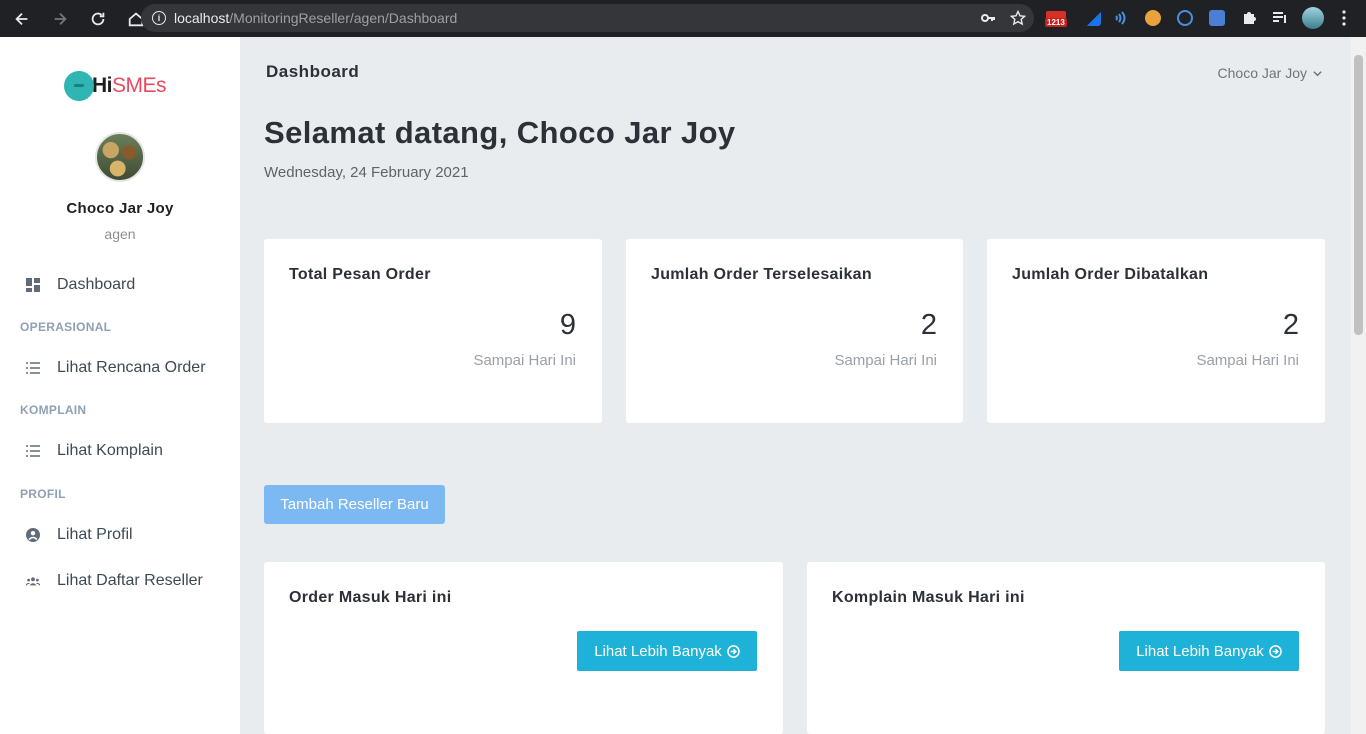  Describe the element at coordinates (567, 325) in the screenshot. I see `stat-value: 9` at that location.